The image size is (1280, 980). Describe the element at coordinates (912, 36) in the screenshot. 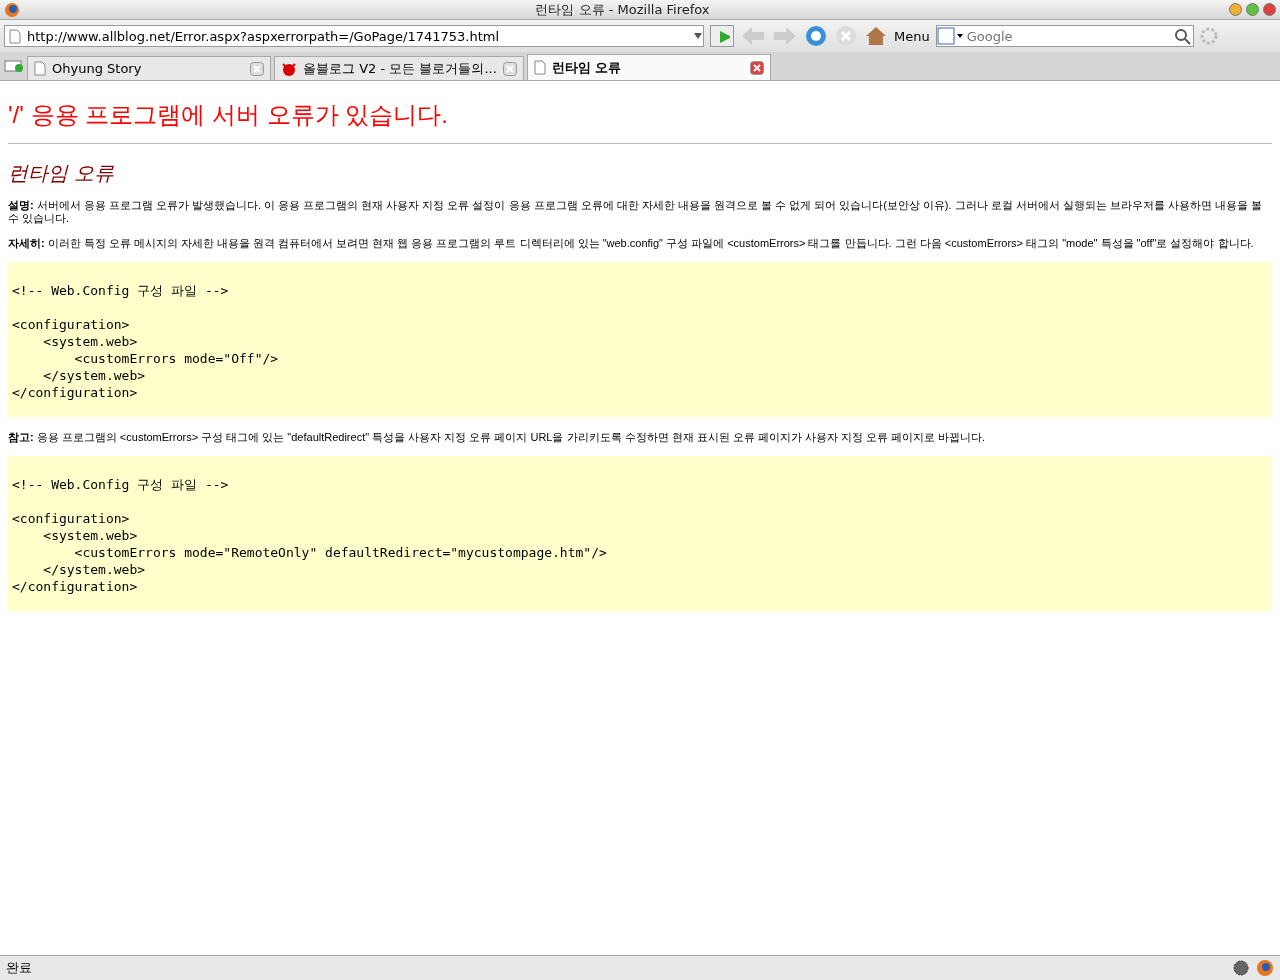

I see `menu-button: Menu` at that location.